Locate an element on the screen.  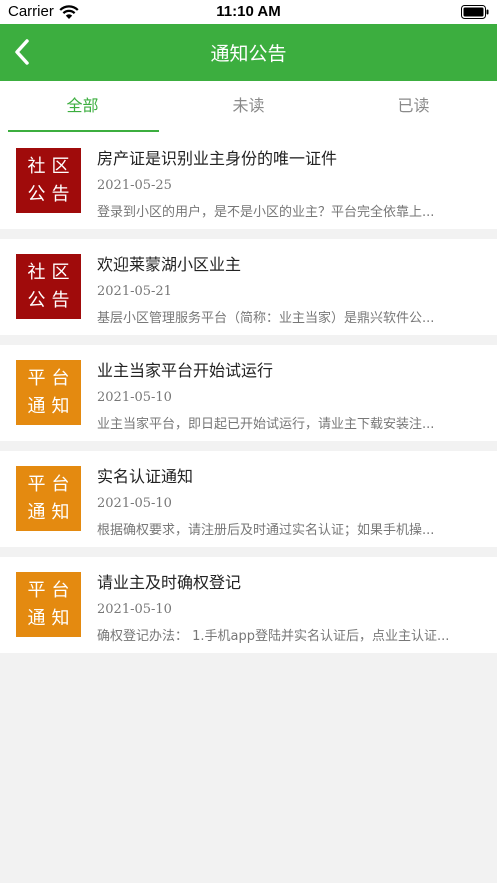
tab-all: 全部 is located at coordinates (82, 107).